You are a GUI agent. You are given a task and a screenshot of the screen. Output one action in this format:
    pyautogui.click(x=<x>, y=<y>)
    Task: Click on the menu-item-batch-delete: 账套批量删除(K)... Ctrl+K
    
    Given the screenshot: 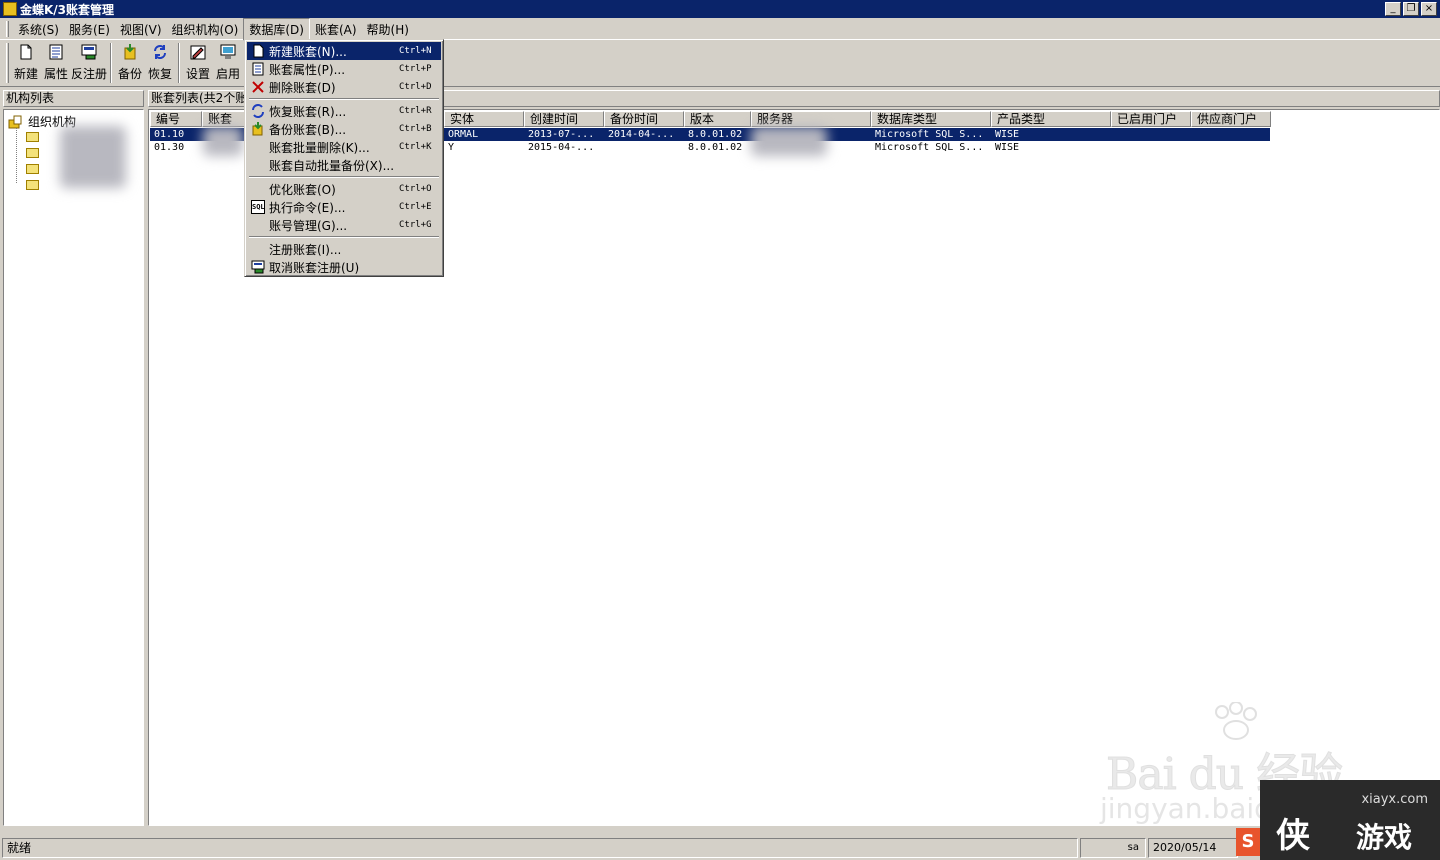 What is the action you would take?
    pyautogui.click(x=344, y=147)
    